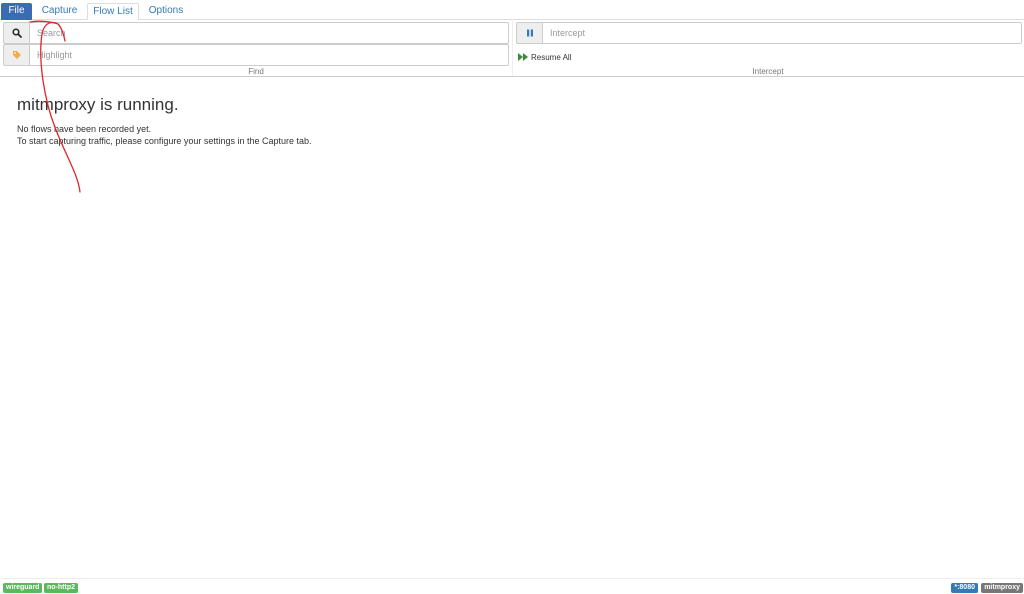 This screenshot has width=1024, height=594. Describe the element at coordinates (512, 10) in the screenshot. I see `main-tabs: File Capture Flow List Options` at that location.